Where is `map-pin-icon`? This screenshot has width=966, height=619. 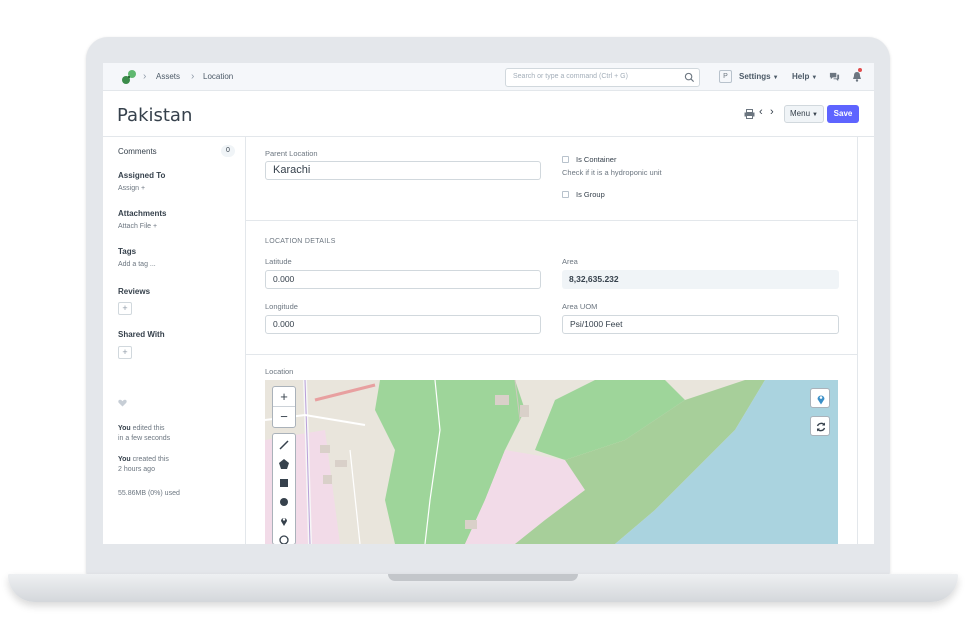 map-pin-icon is located at coordinates (821, 400).